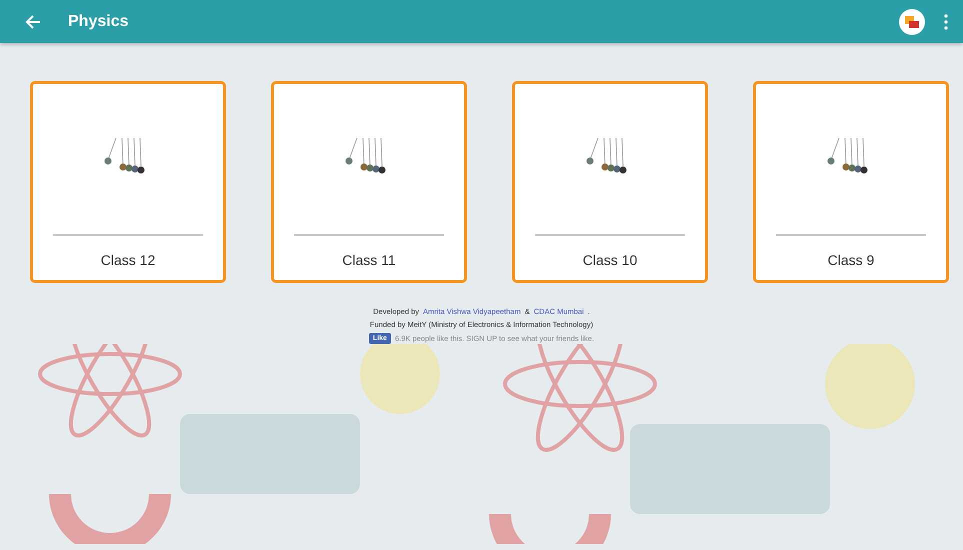  Describe the element at coordinates (128, 182) in the screenshot. I see `class-card: Class 12` at that location.